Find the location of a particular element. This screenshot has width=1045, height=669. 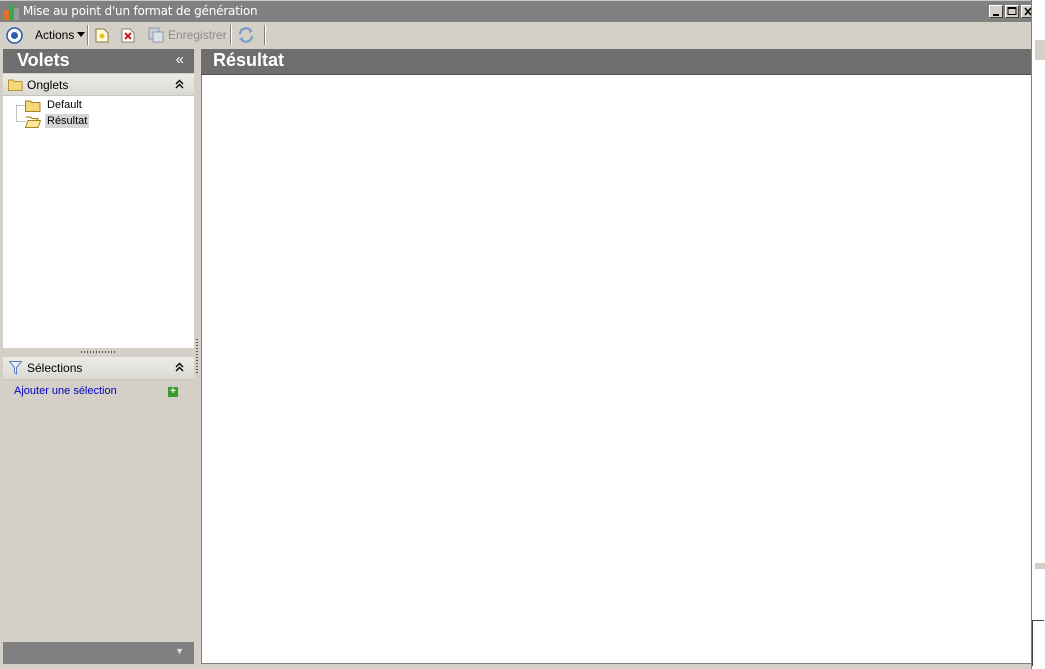

pane-splitter is located at coordinates (197, 357).